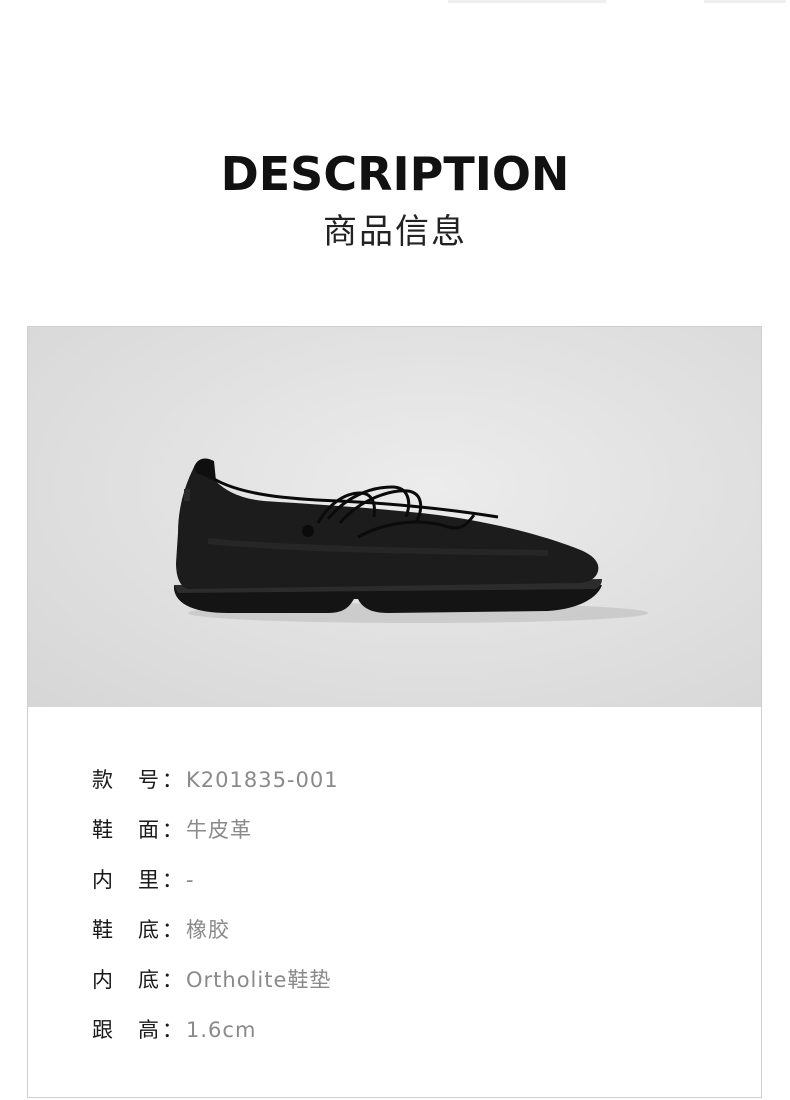  I want to click on spec-row-outsole: 鞋底：橡胶, so click(392, 936).